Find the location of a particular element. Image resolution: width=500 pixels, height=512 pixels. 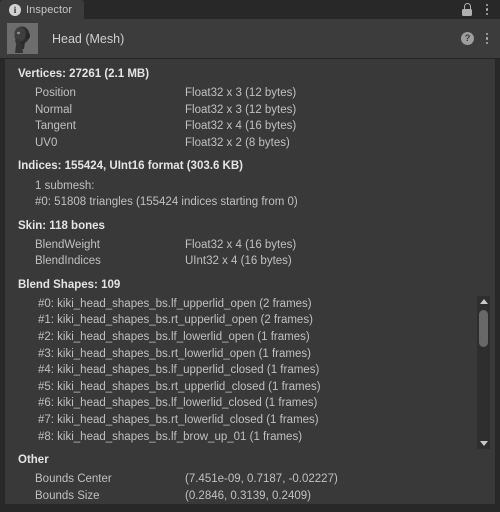

table-row: BlendIndices UInt32 x 4 (16 bytes) is located at coordinates (250, 261).